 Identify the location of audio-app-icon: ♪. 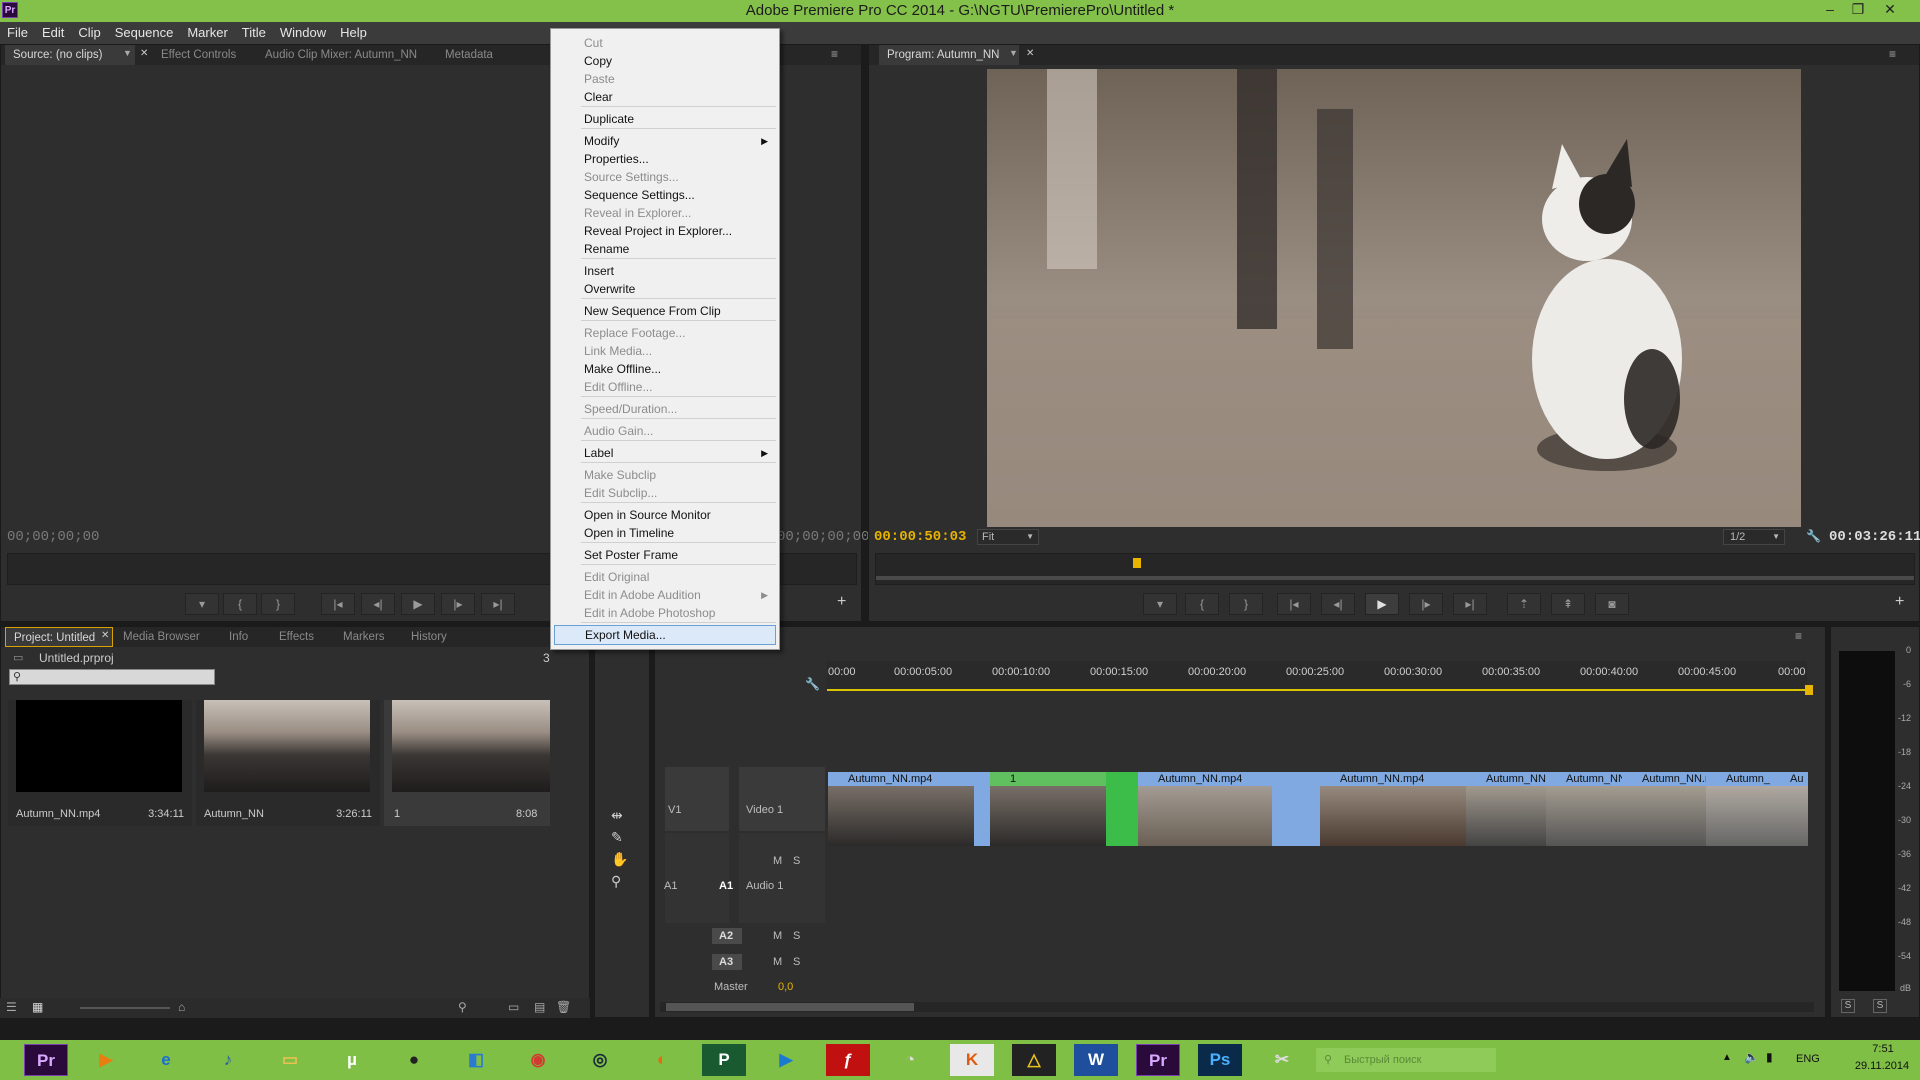
(228, 1060).